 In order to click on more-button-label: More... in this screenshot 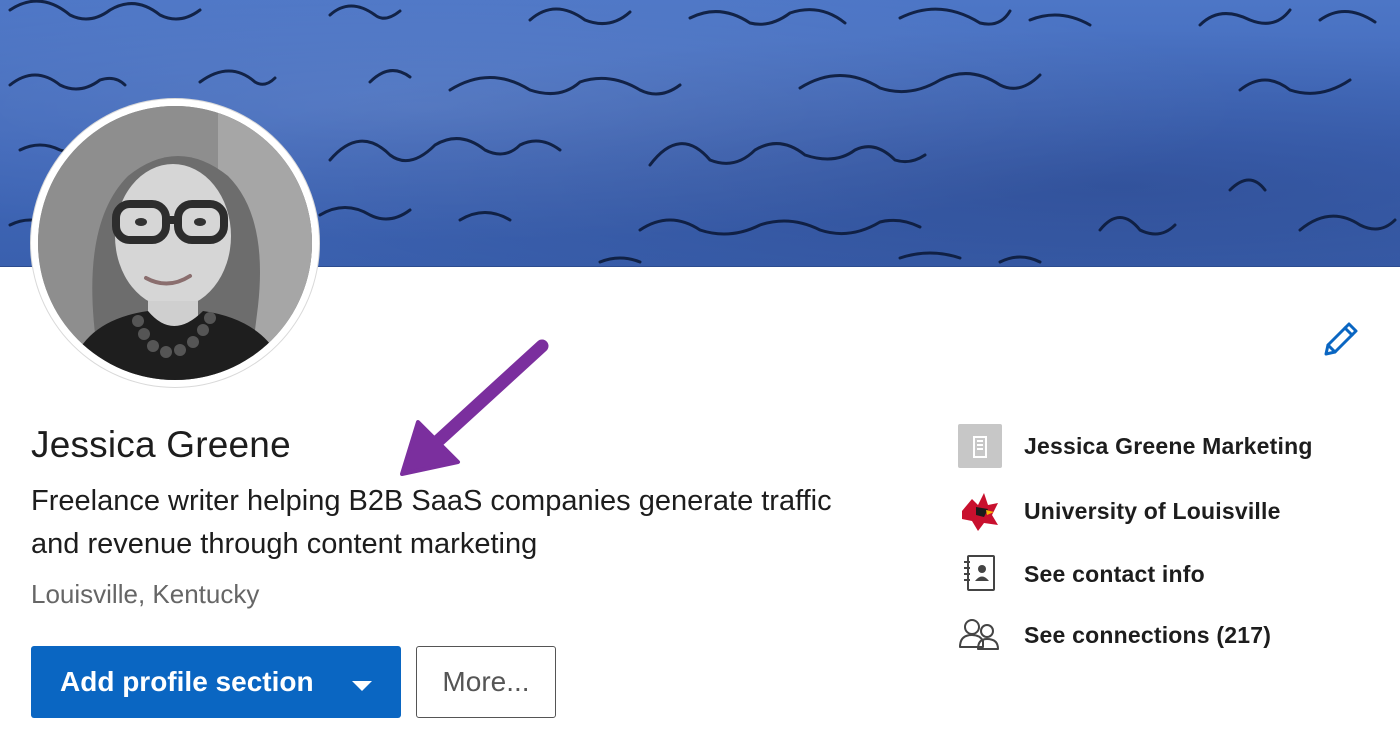, I will do `click(486, 681)`.